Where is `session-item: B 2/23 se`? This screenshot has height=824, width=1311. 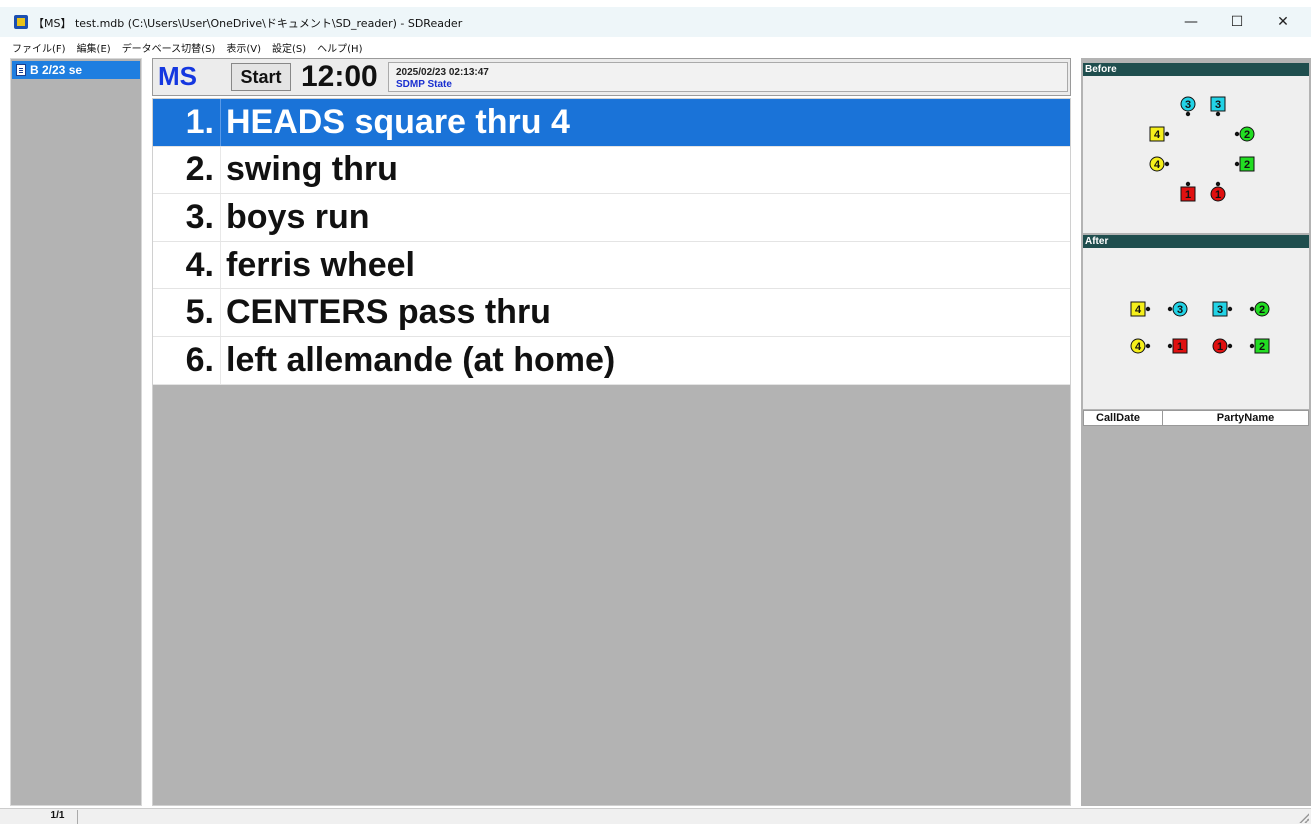 session-item: B 2/23 se is located at coordinates (76, 70).